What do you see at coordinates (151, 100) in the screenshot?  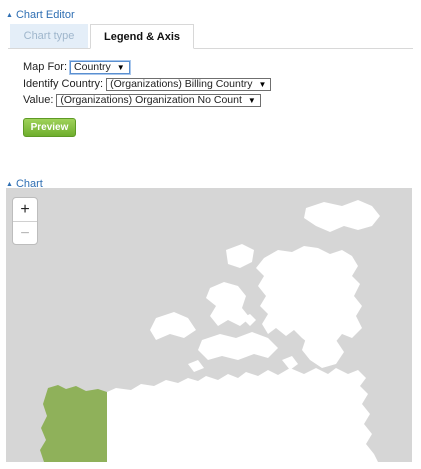 I see `value-select-value: (Organizations) Organization No Count` at bounding box center [151, 100].